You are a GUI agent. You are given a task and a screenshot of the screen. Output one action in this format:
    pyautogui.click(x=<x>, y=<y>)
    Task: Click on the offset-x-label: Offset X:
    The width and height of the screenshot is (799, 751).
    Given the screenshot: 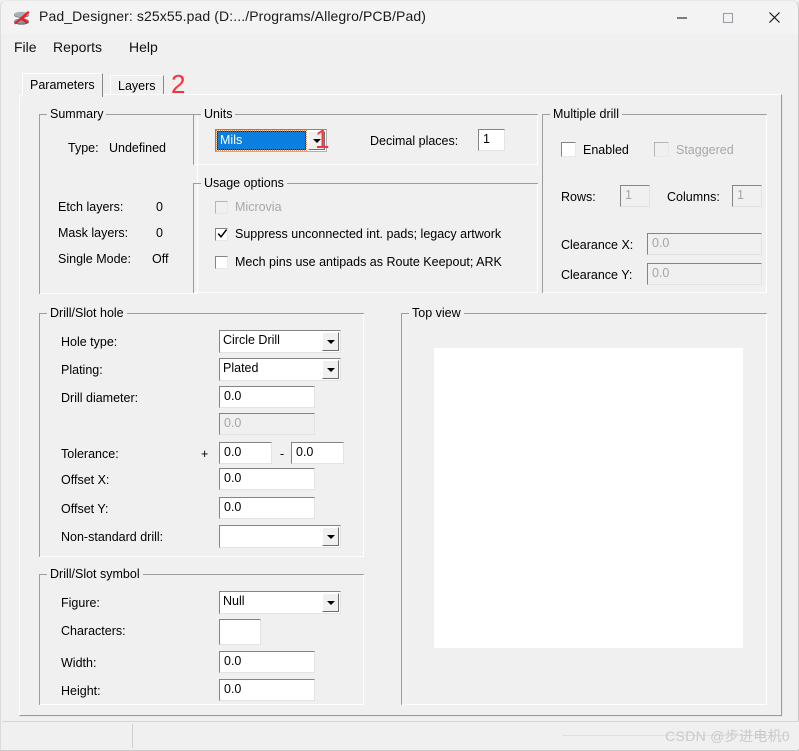 What is the action you would take?
    pyautogui.click(x=85, y=480)
    